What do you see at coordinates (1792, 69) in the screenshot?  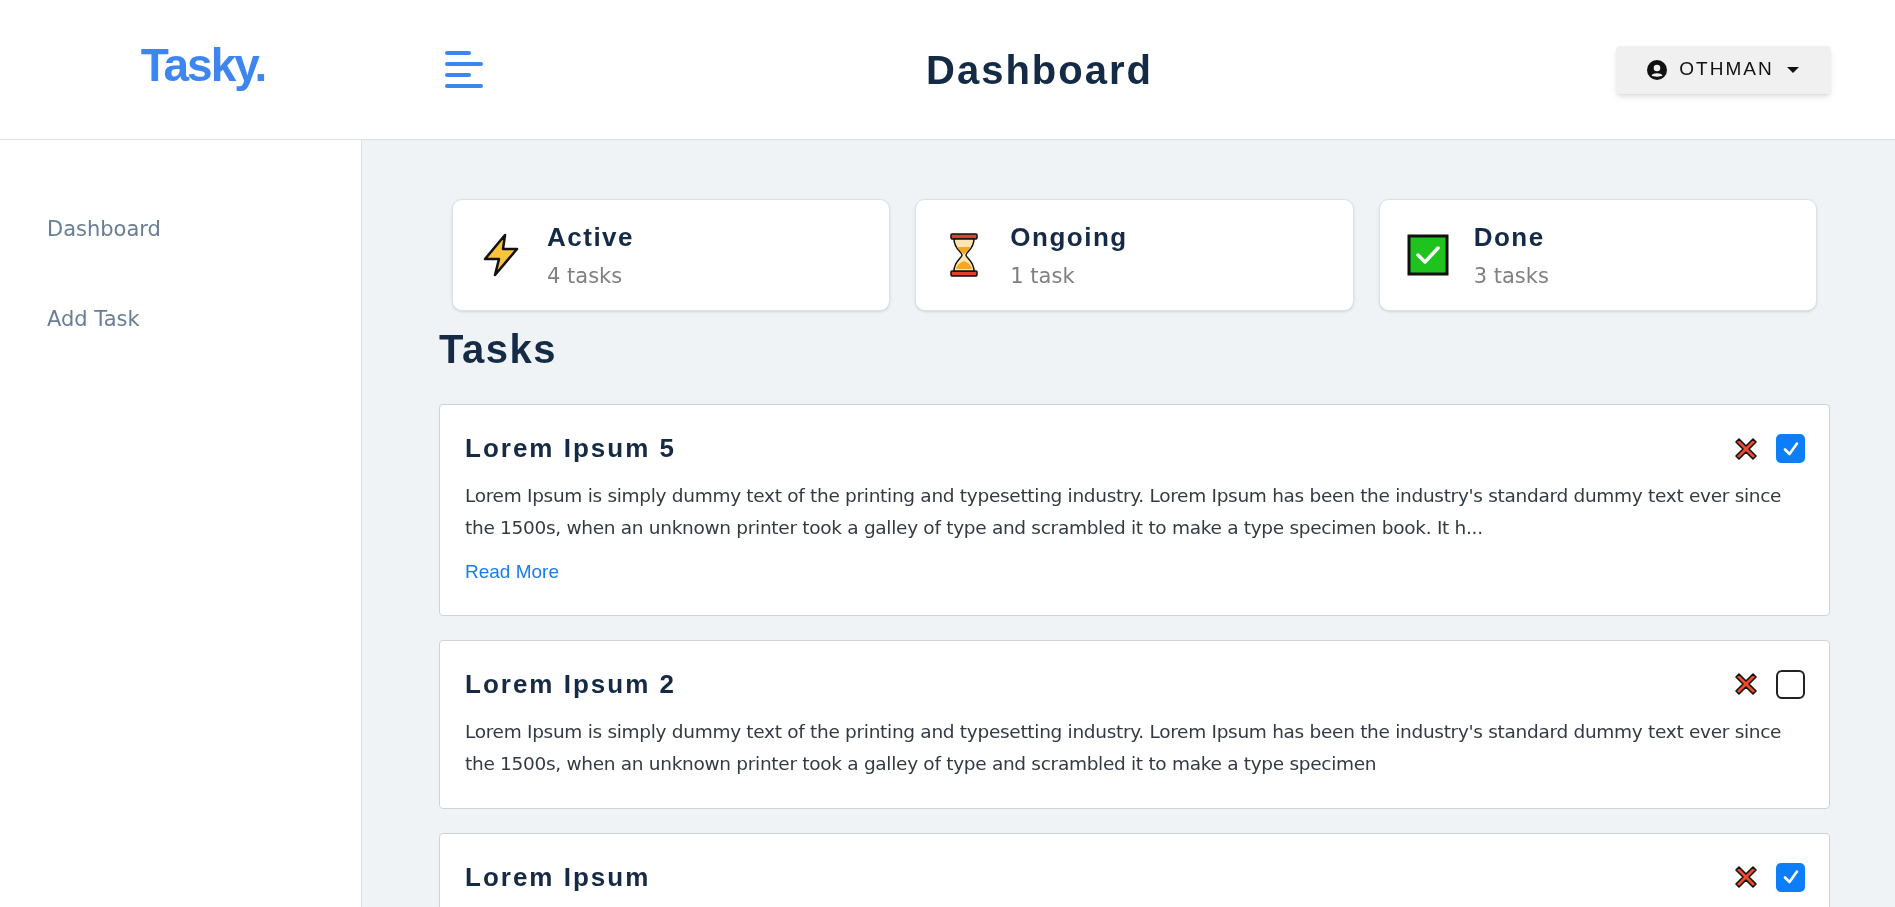 I see `caret-icon` at bounding box center [1792, 69].